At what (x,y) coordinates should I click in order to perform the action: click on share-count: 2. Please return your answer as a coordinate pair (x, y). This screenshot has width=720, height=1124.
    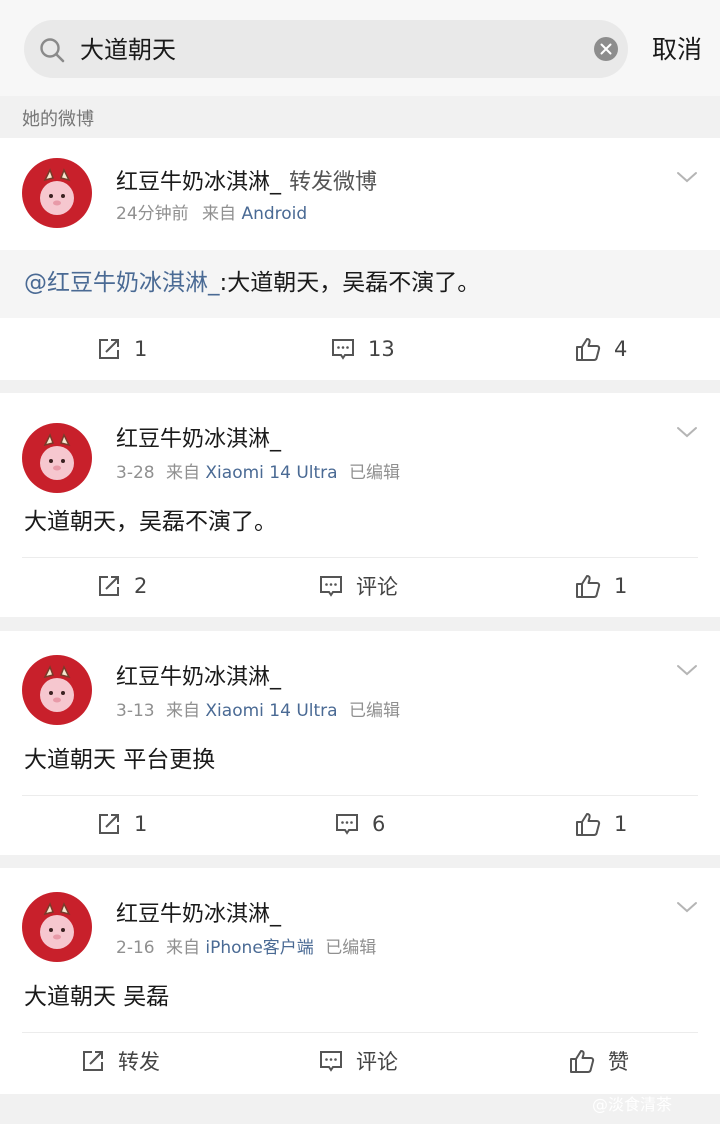
    Looking at the image, I should click on (141, 586).